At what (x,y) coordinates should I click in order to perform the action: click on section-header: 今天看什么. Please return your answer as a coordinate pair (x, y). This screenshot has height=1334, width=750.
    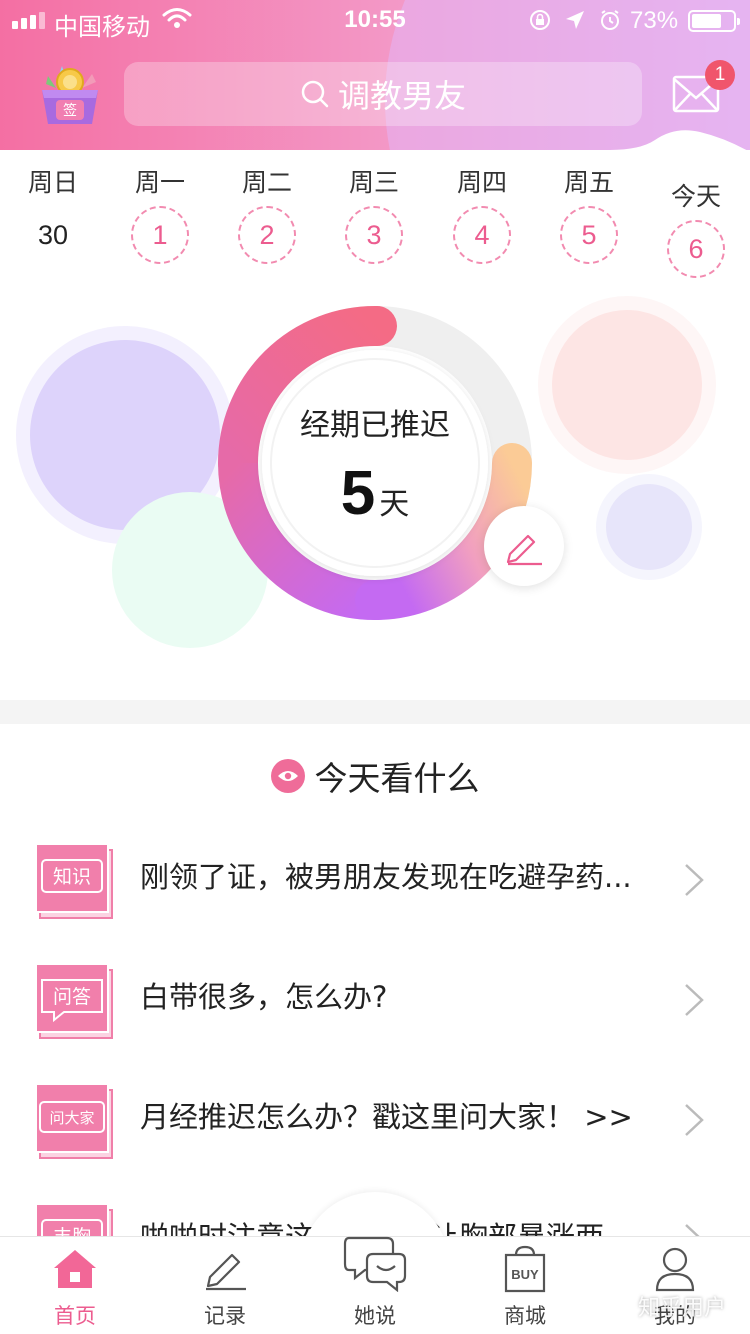
    Looking at the image, I should click on (375, 776).